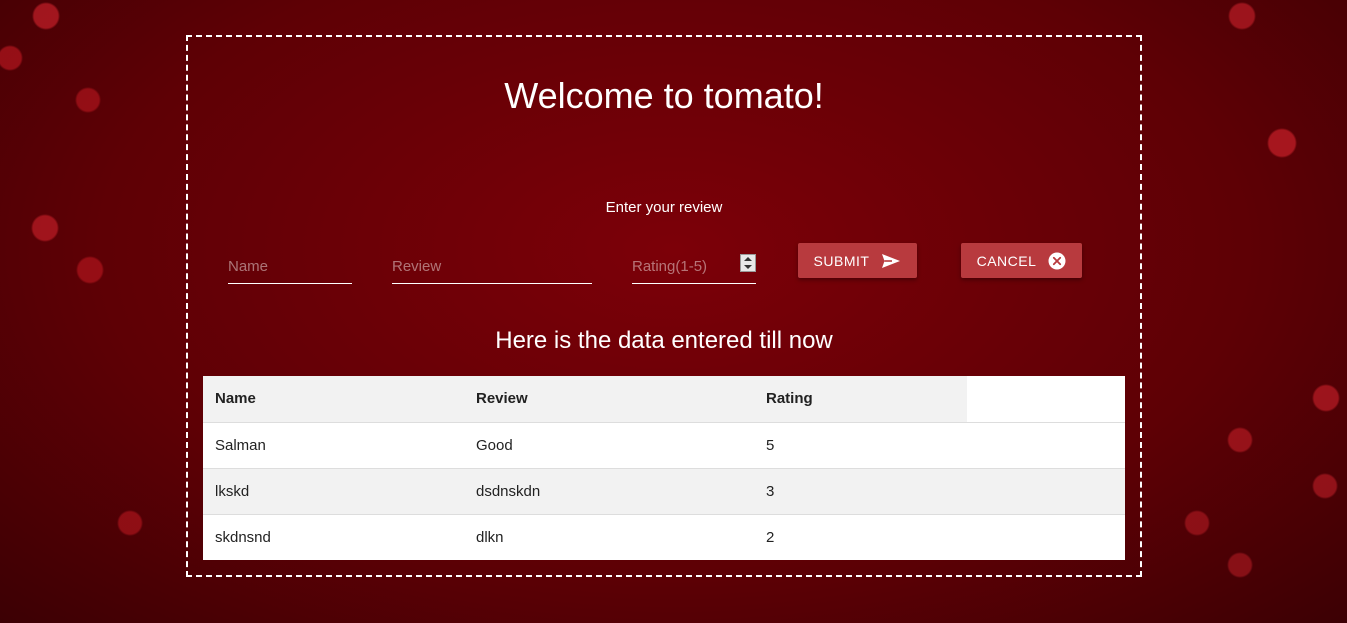  Describe the element at coordinates (1057, 260) in the screenshot. I see `close-circle-icon` at that location.